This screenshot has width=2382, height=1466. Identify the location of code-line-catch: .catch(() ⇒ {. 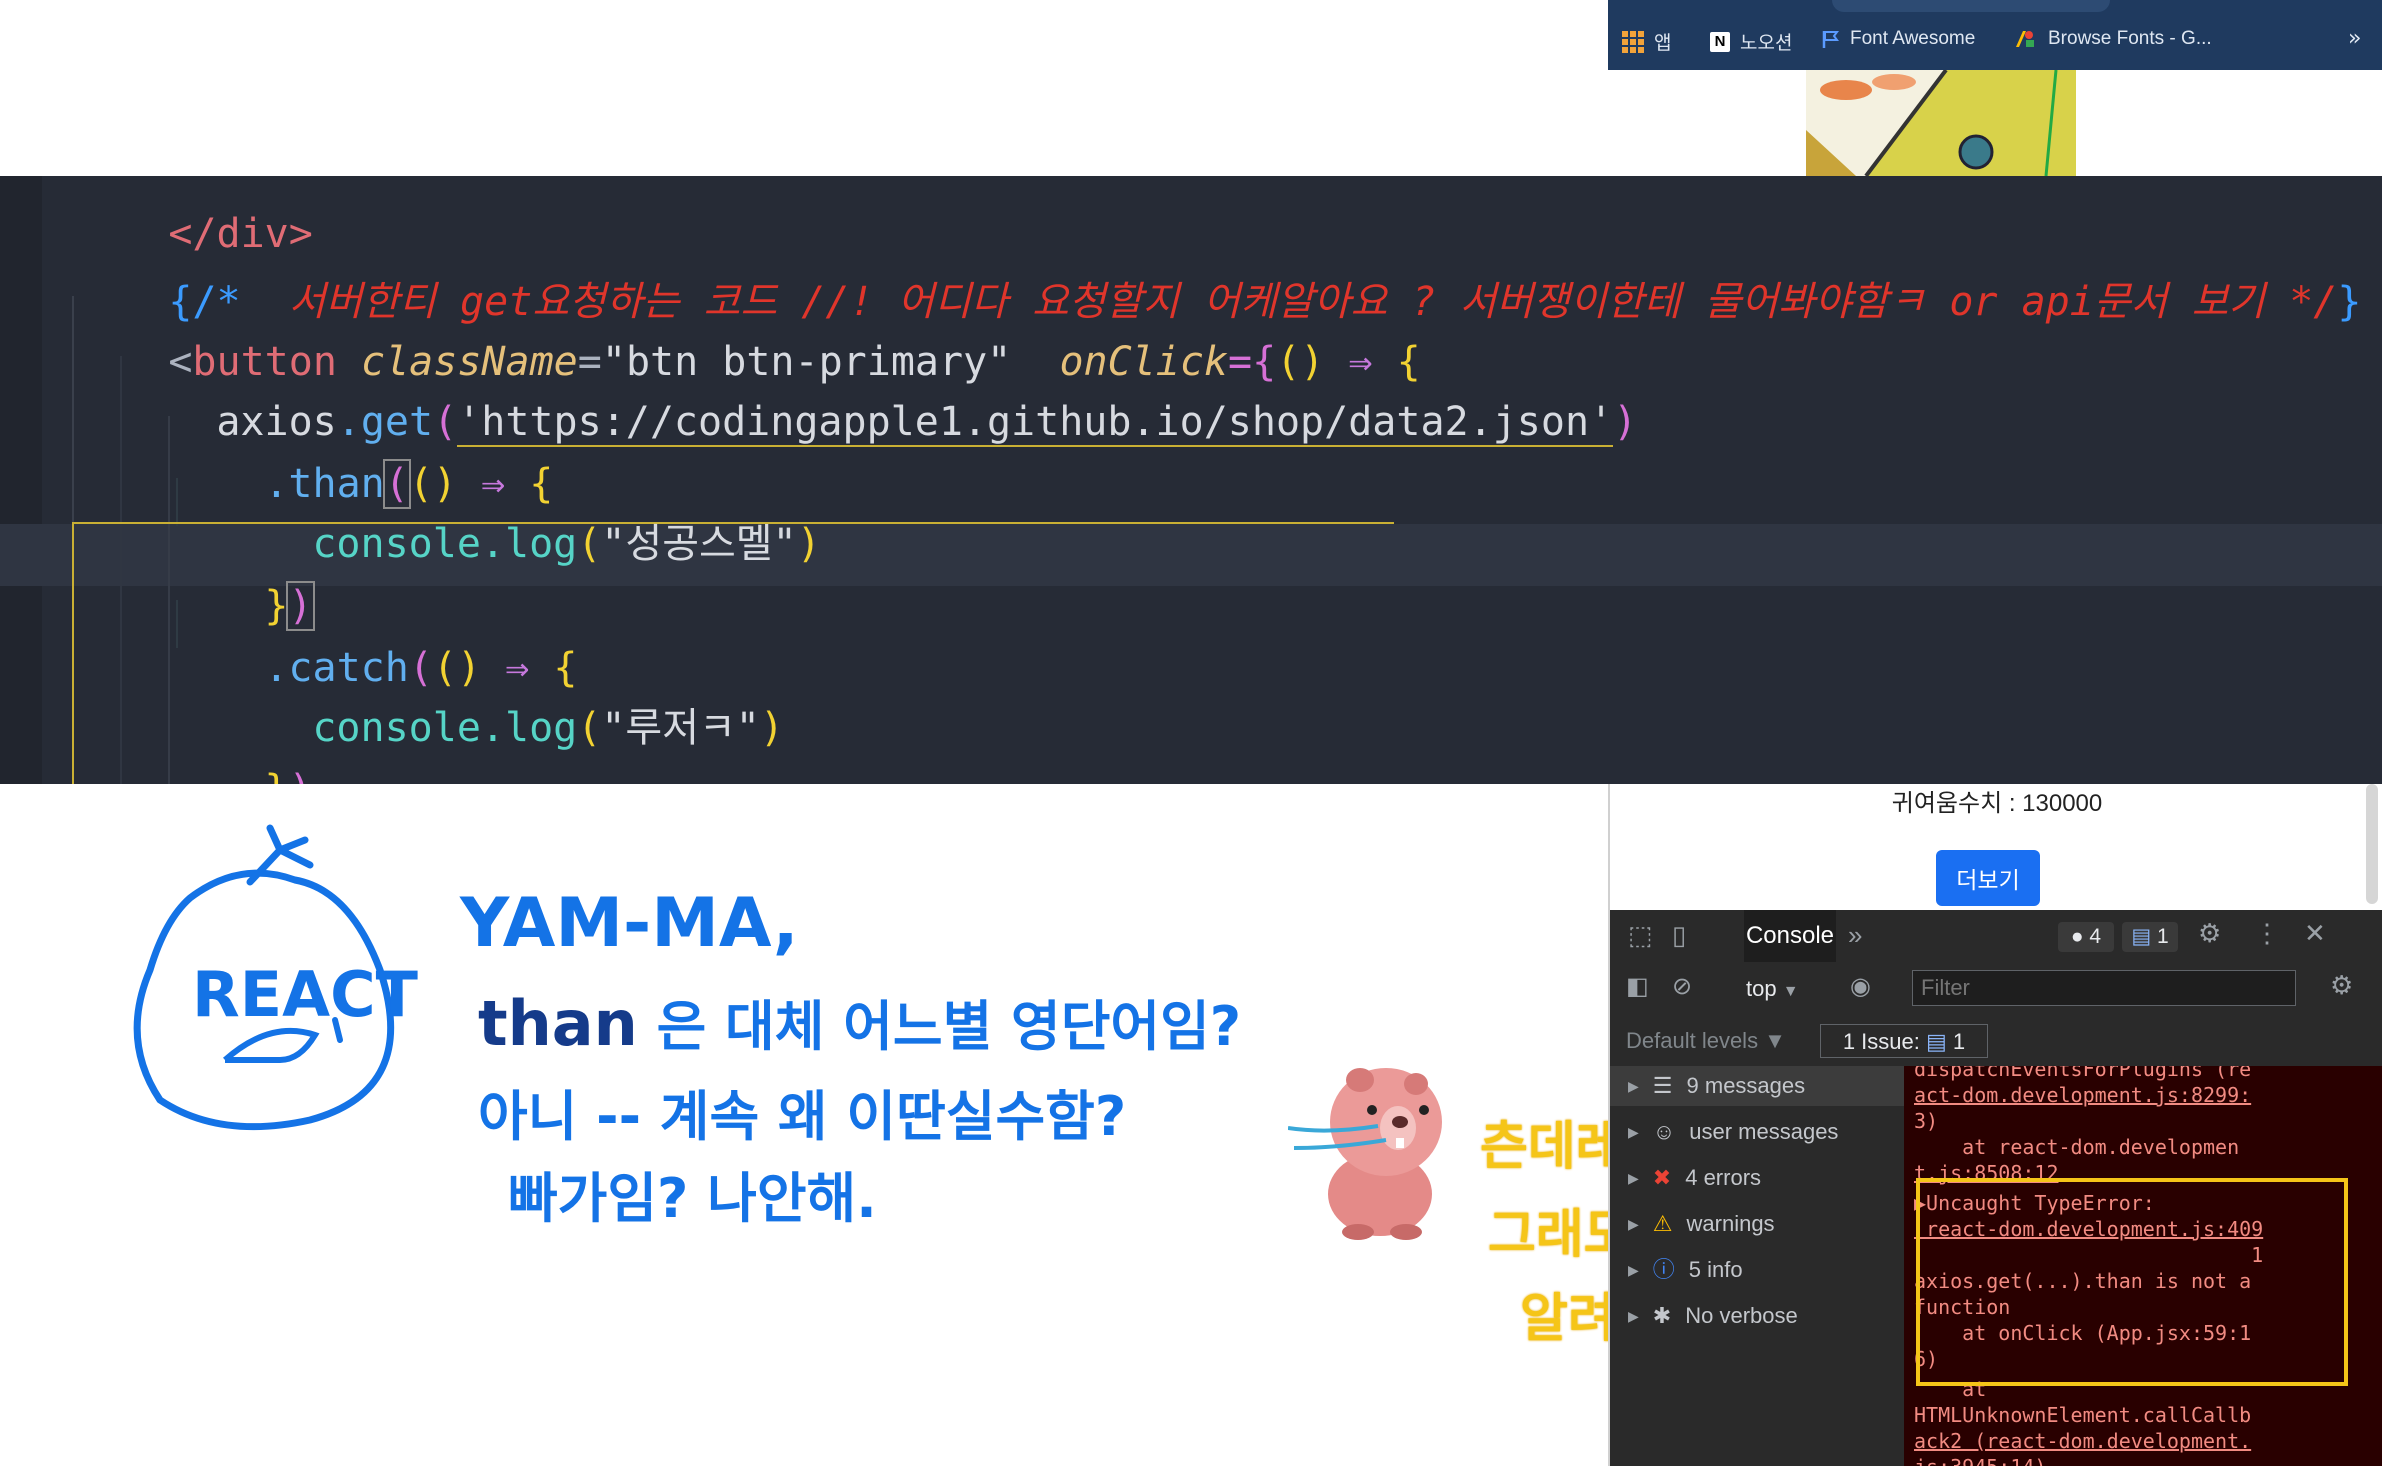
(421, 668).